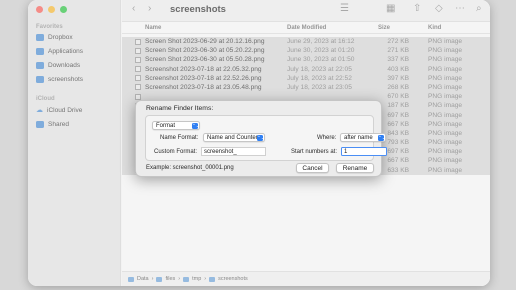  I want to click on mode-select-value: Format, so click(166, 126).